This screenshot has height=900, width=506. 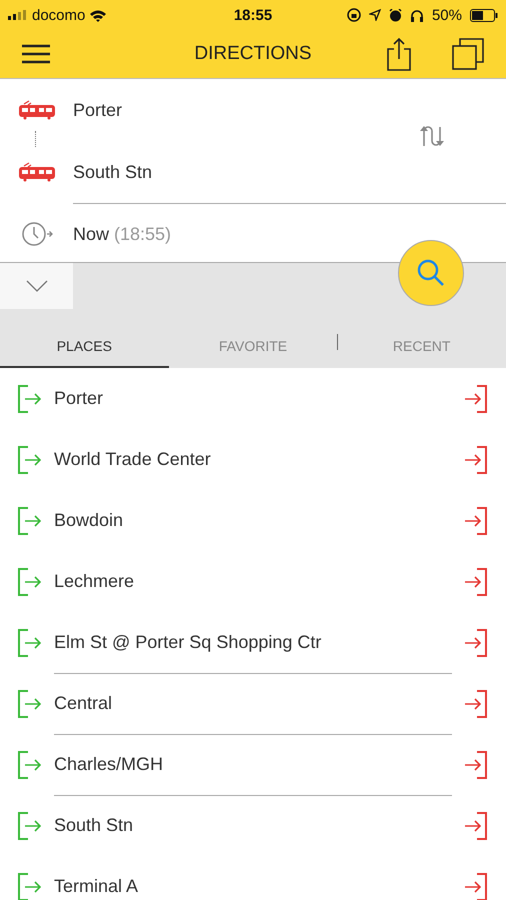 I want to click on tab: PLACES, so click(x=84, y=346).